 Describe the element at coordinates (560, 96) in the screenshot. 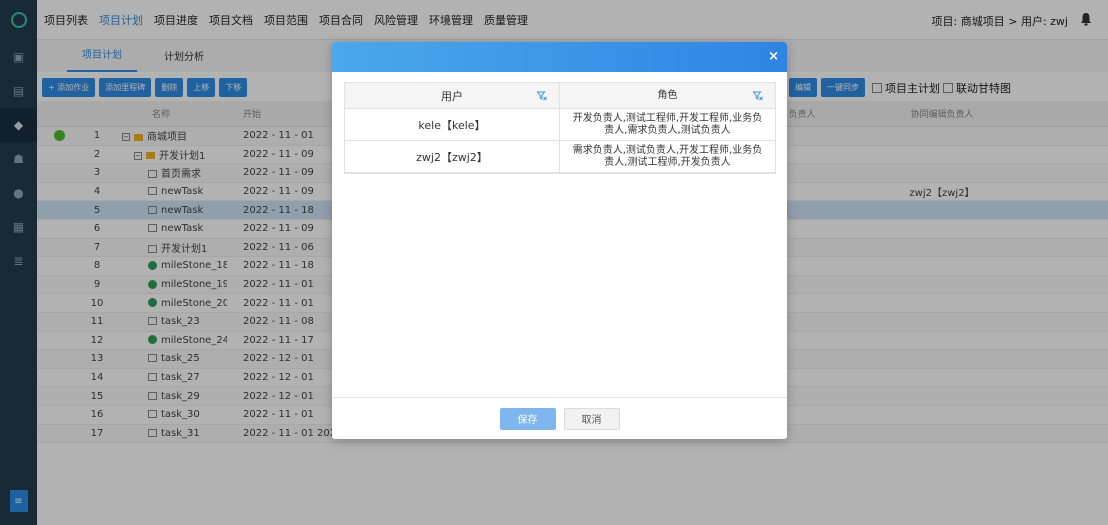

I see `user-role-table-header: 用户 角色` at that location.